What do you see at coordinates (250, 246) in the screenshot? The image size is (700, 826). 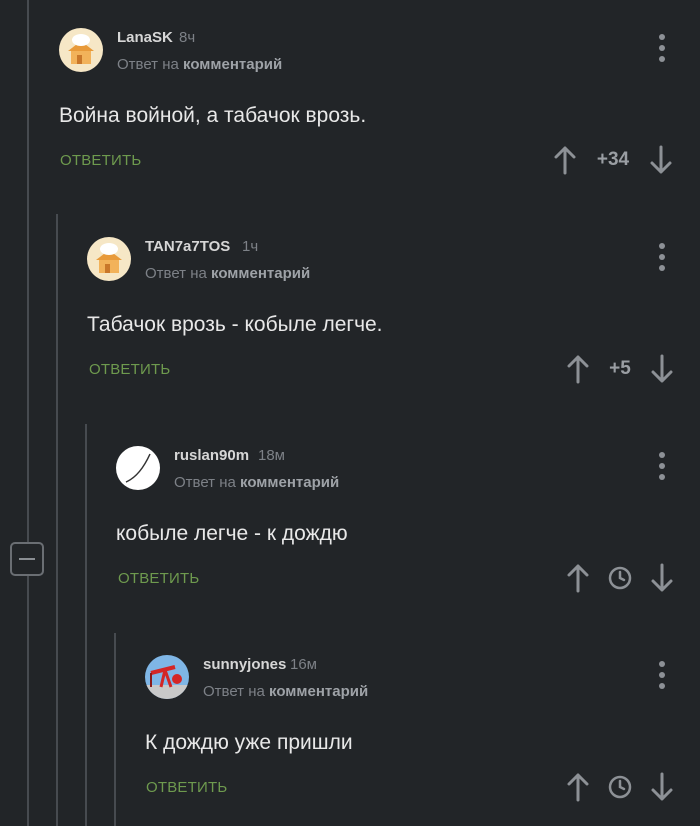 I see `comment-time: 1ч` at bounding box center [250, 246].